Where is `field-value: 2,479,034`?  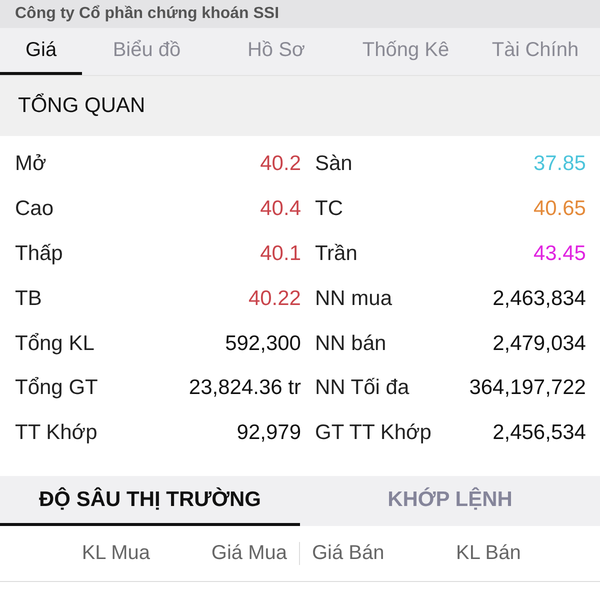 field-value: 2,479,034 is located at coordinates (539, 344).